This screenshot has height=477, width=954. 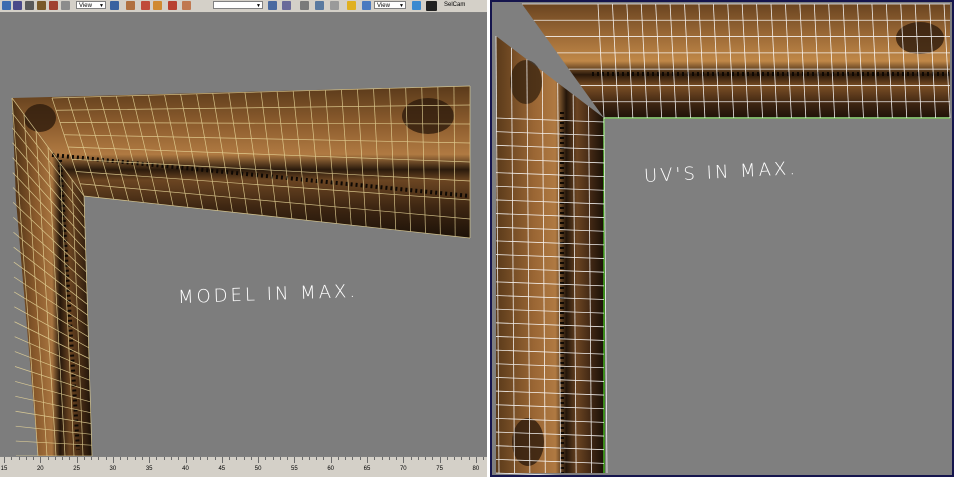 I want to click on snap-icon, so click(x=130, y=5).